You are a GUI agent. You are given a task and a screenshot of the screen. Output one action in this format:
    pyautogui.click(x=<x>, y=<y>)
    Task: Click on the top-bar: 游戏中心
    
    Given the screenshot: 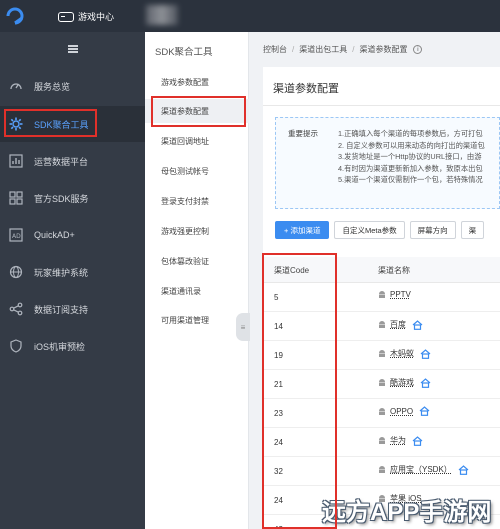 What is the action you would take?
    pyautogui.click(x=250, y=16)
    